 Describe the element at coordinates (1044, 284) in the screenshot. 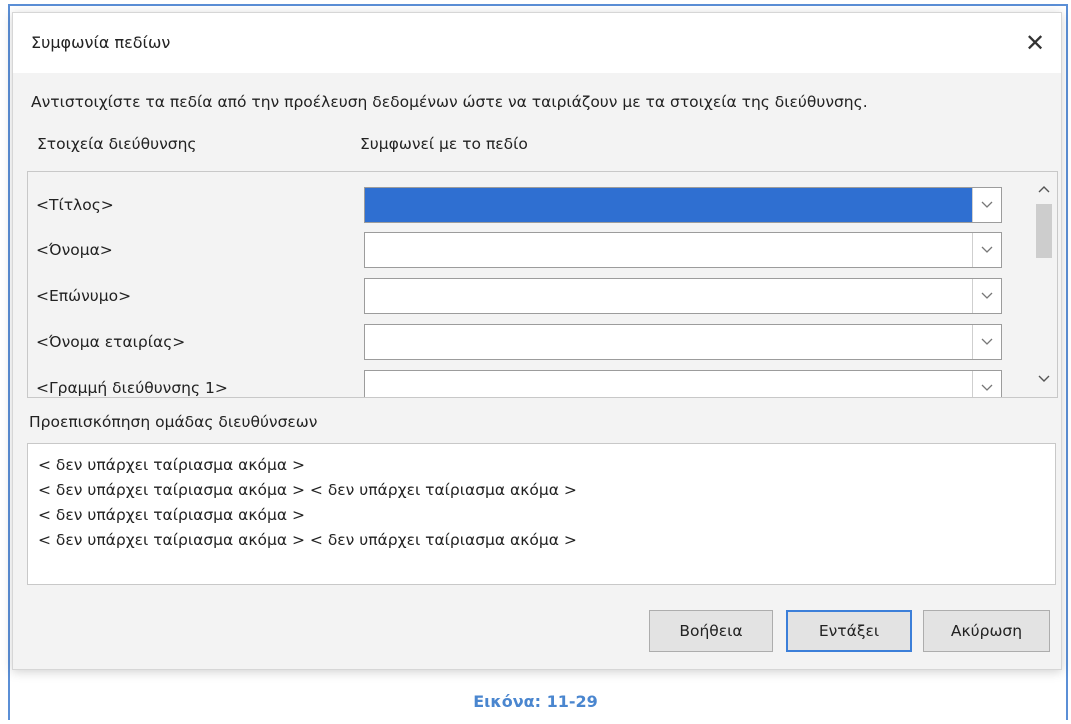

I see `vertical-scrollbar` at that location.